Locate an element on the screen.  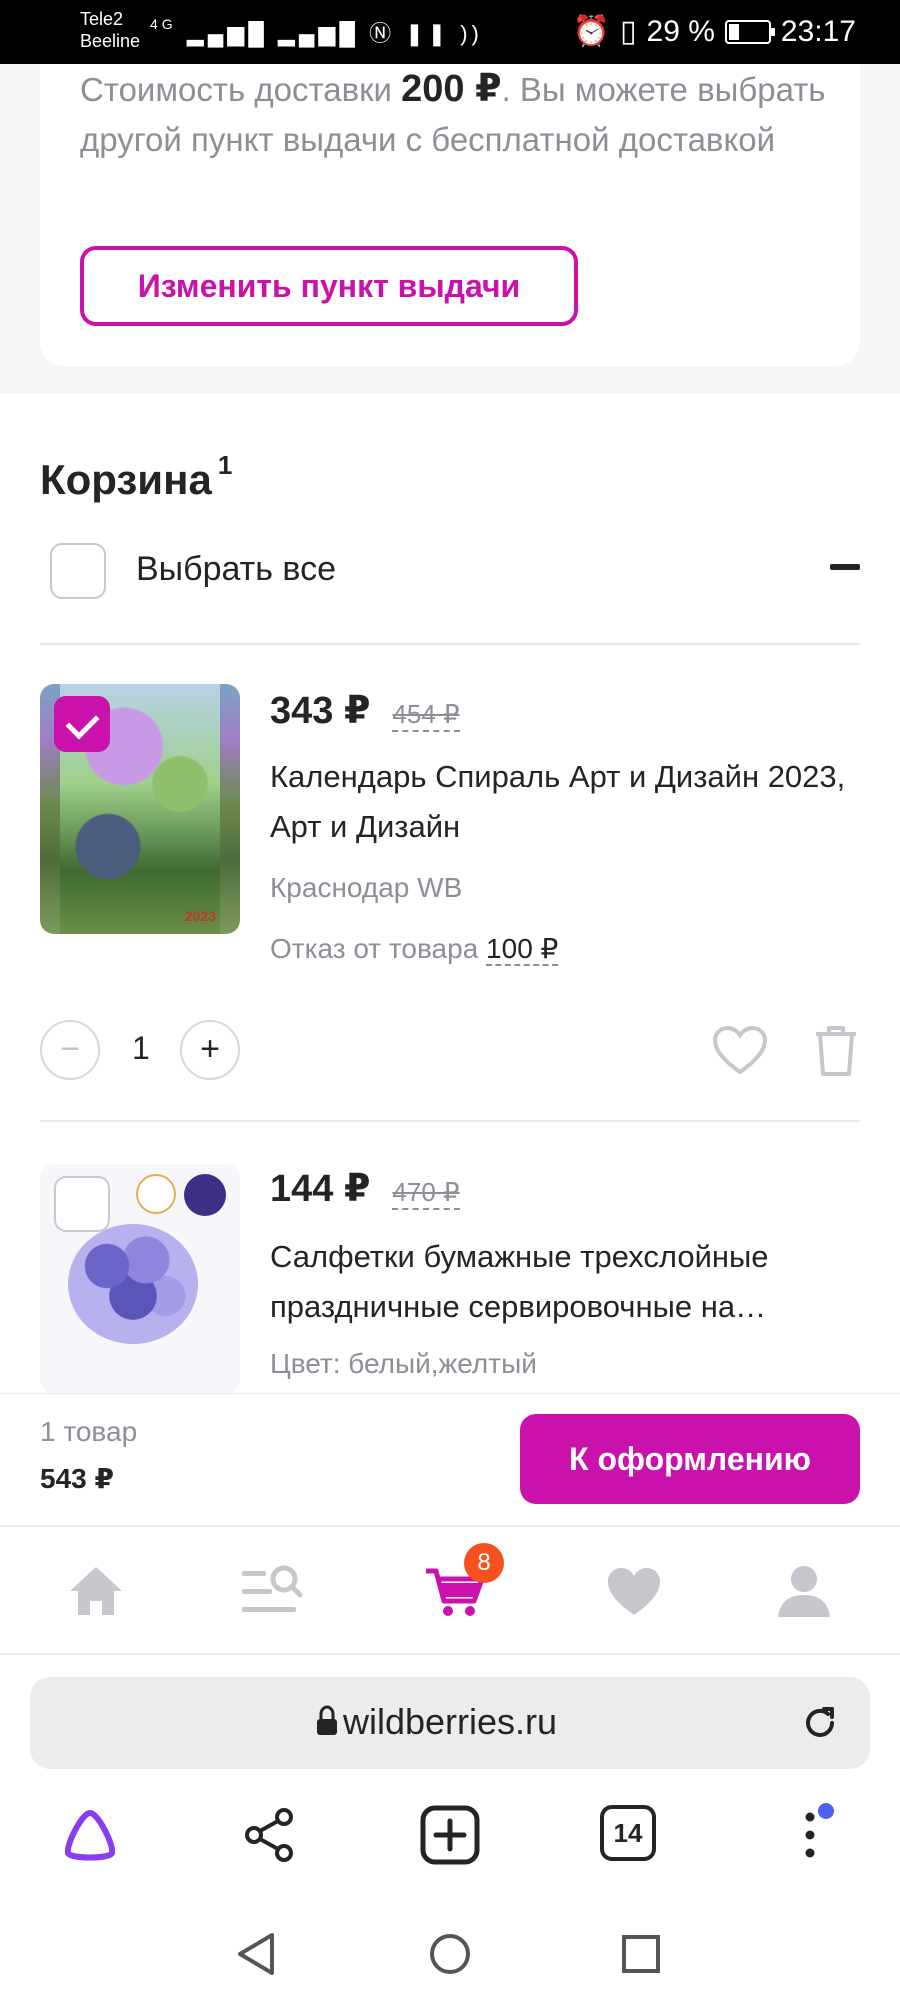
browser-bar: wildberries.ru 14 is located at coordinates (450, 1790).